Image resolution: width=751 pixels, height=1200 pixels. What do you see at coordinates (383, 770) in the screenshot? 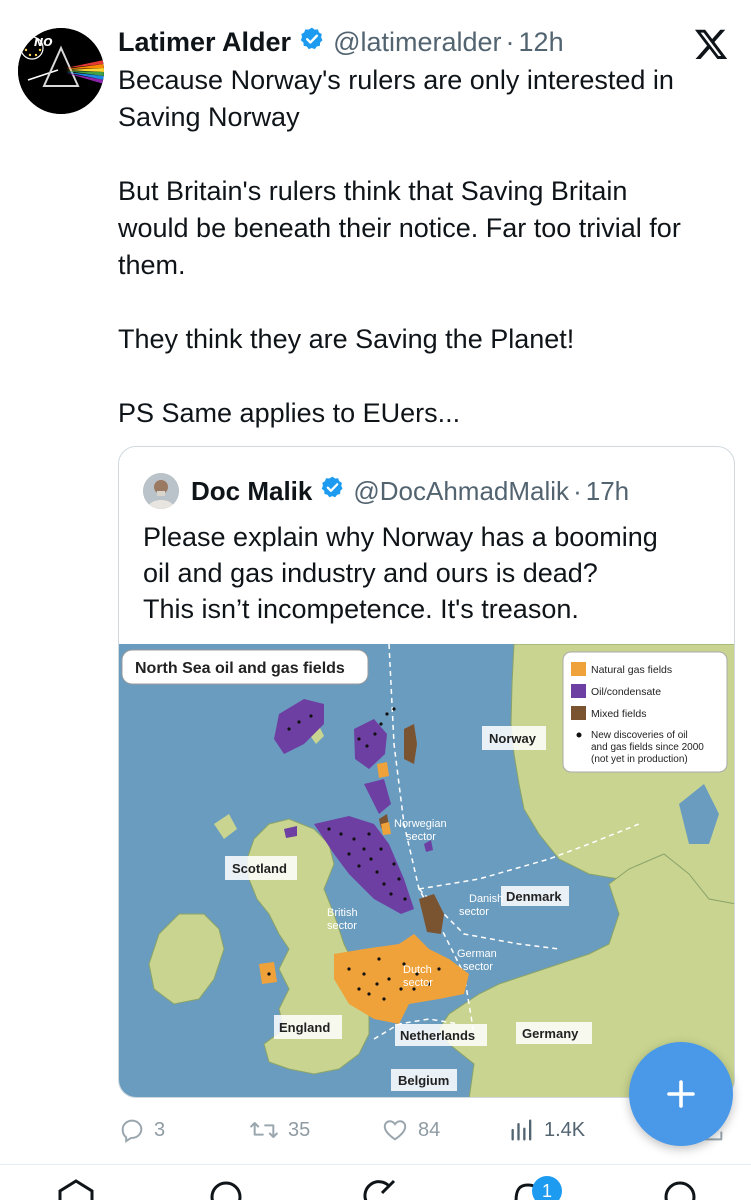
I see `map-gas-field` at bounding box center [383, 770].